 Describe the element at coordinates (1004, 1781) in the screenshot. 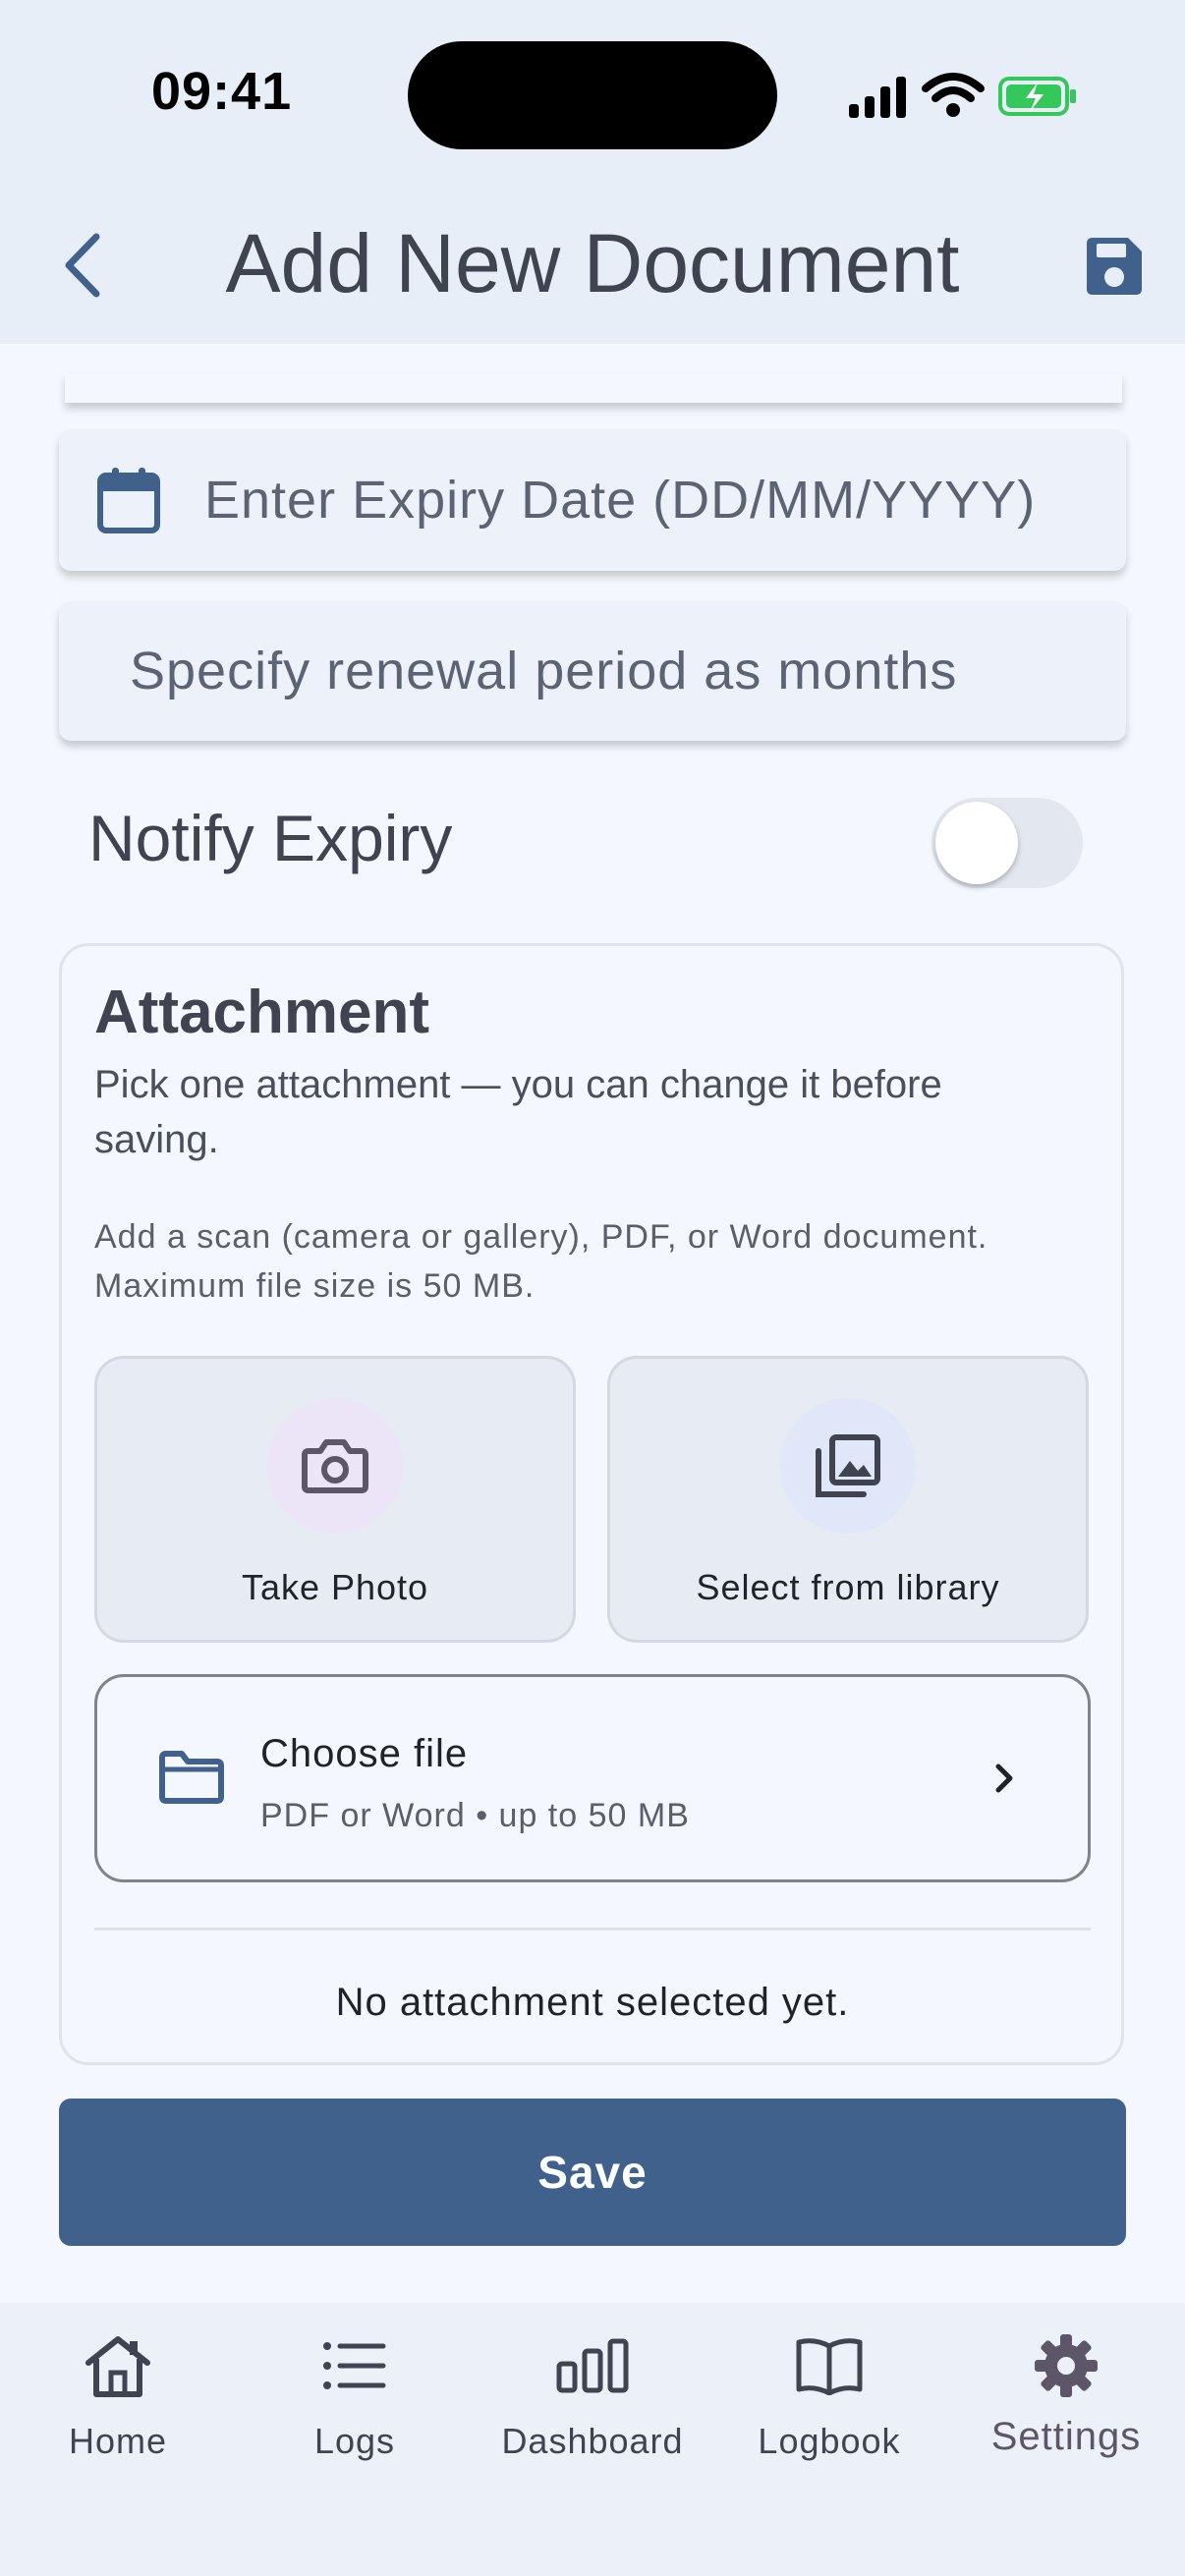

I see `chevron-right-icon` at that location.